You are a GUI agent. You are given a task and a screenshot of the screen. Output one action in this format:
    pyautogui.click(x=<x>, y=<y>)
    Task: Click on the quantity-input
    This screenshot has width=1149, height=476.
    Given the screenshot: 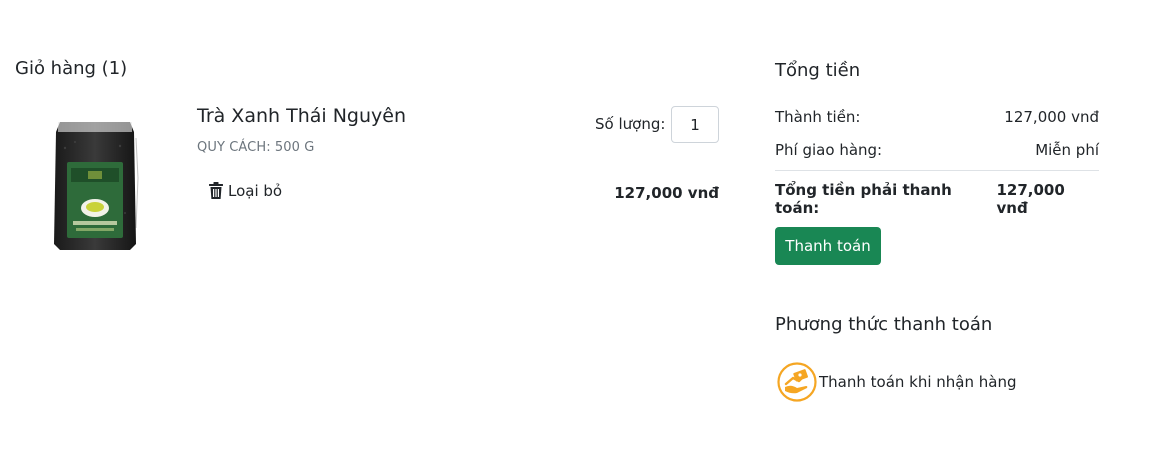 What is the action you would take?
    pyautogui.click(x=695, y=124)
    